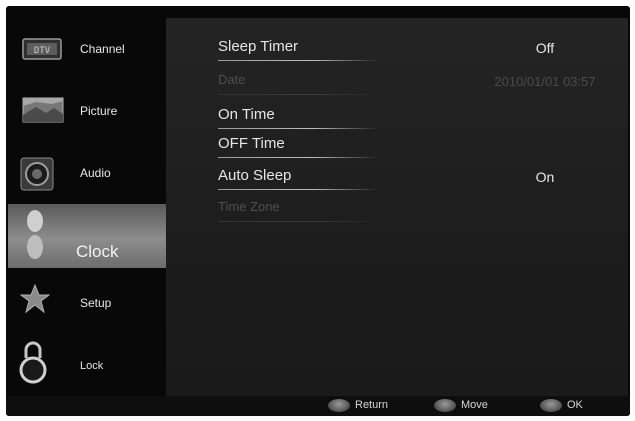  Describe the element at coordinates (92, 366) in the screenshot. I see `sidebar-item-label: Lock` at that location.